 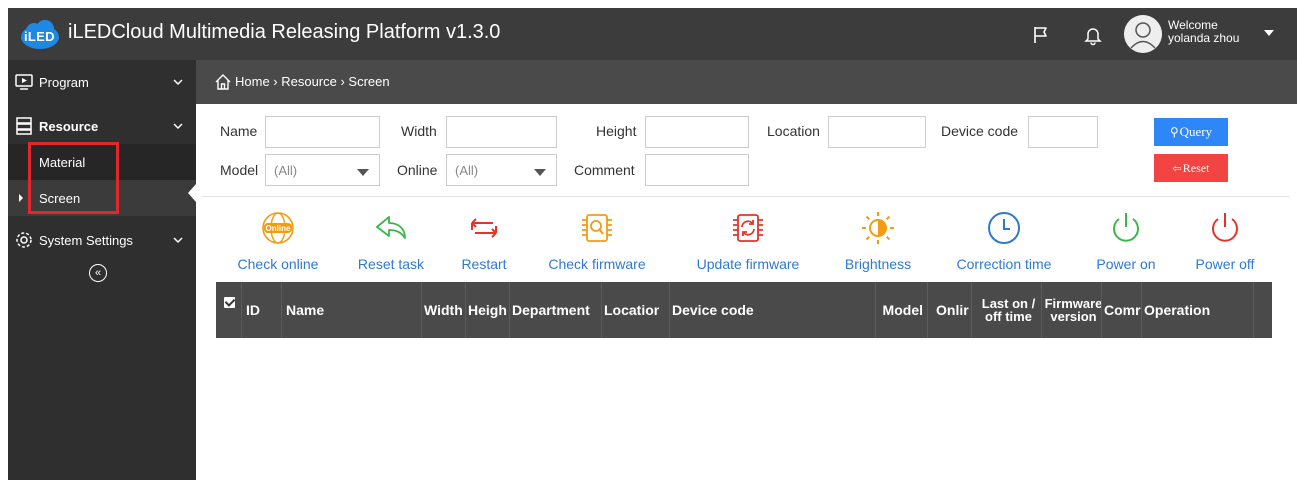 What do you see at coordinates (501, 132) in the screenshot?
I see `width-input` at bounding box center [501, 132].